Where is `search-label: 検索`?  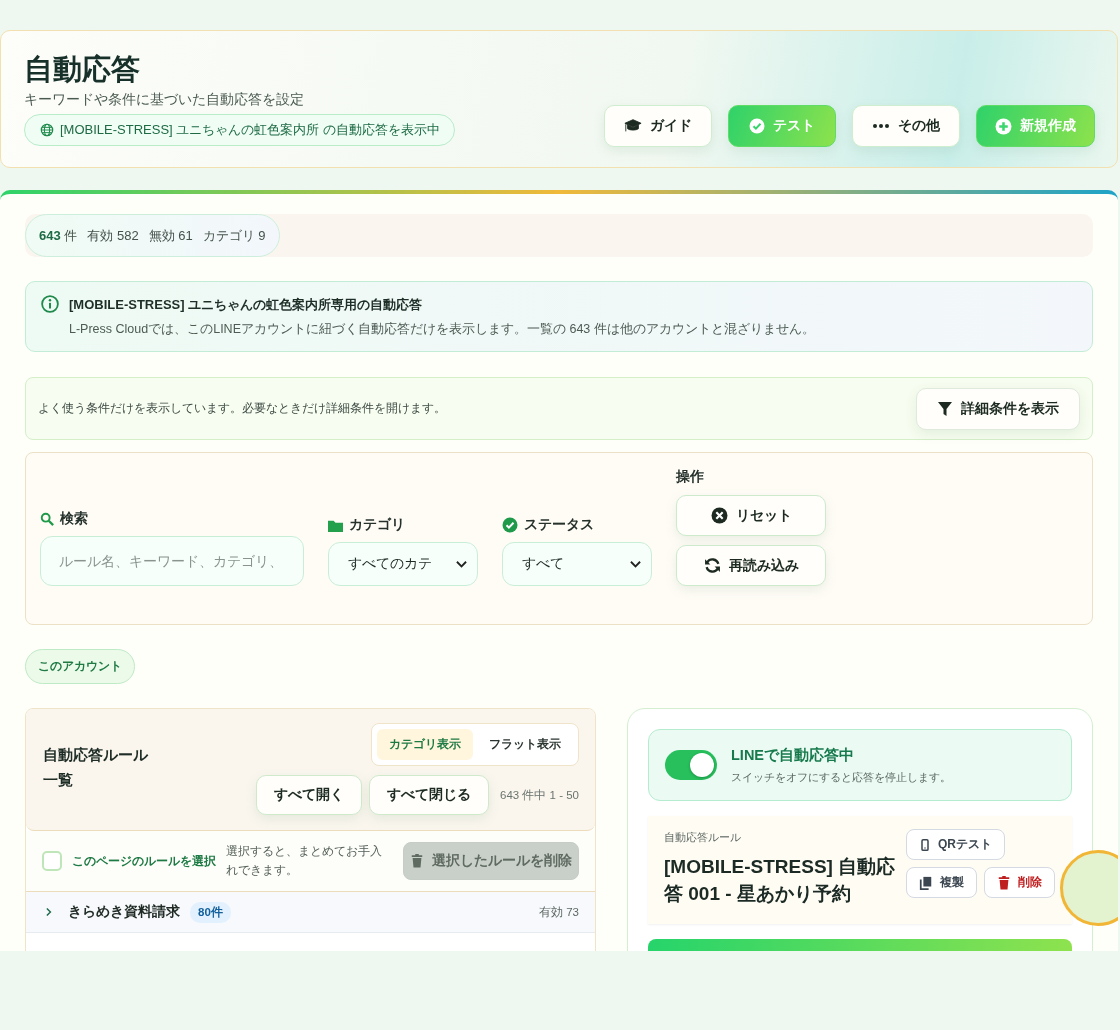 search-label: 検索 is located at coordinates (172, 519).